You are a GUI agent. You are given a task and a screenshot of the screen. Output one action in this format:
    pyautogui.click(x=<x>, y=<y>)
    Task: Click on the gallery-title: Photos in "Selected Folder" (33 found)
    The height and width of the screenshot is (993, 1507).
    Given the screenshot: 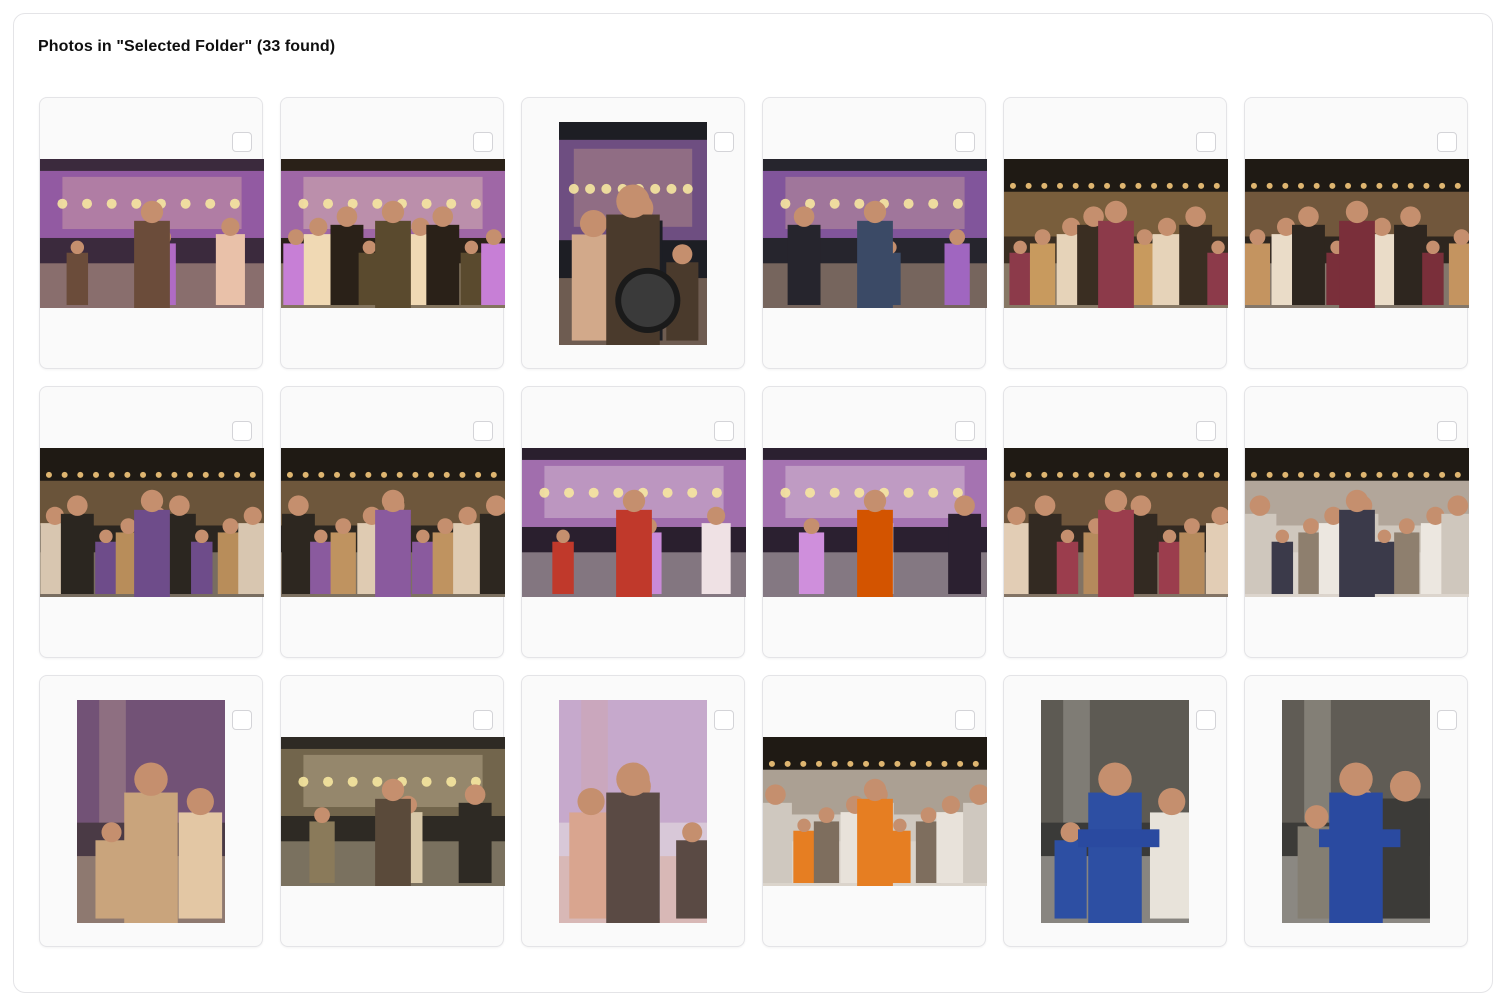 What is the action you would take?
    pyautogui.click(x=187, y=46)
    